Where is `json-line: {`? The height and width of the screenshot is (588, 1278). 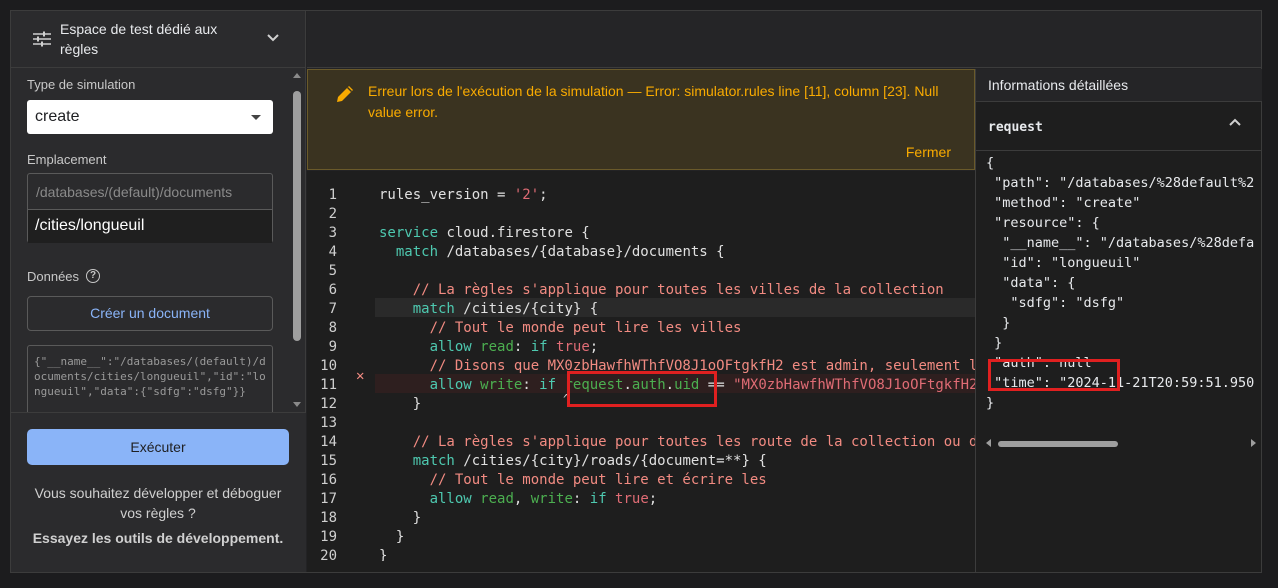
json-line: { is located at coordinates (990, 163).